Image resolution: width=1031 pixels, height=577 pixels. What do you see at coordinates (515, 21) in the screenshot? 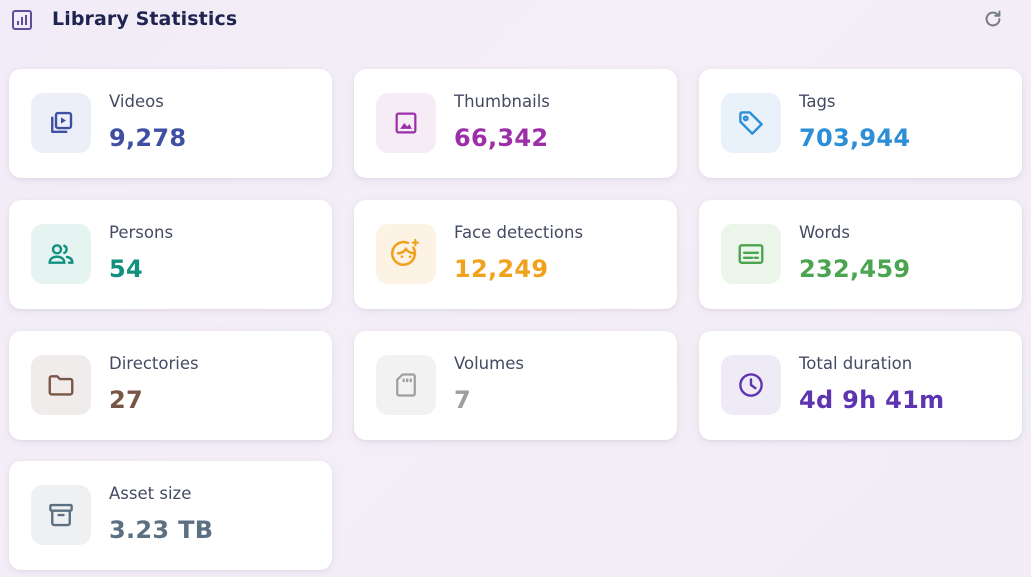
I see `header: Library Statistics` at bounding box center [515, 21].